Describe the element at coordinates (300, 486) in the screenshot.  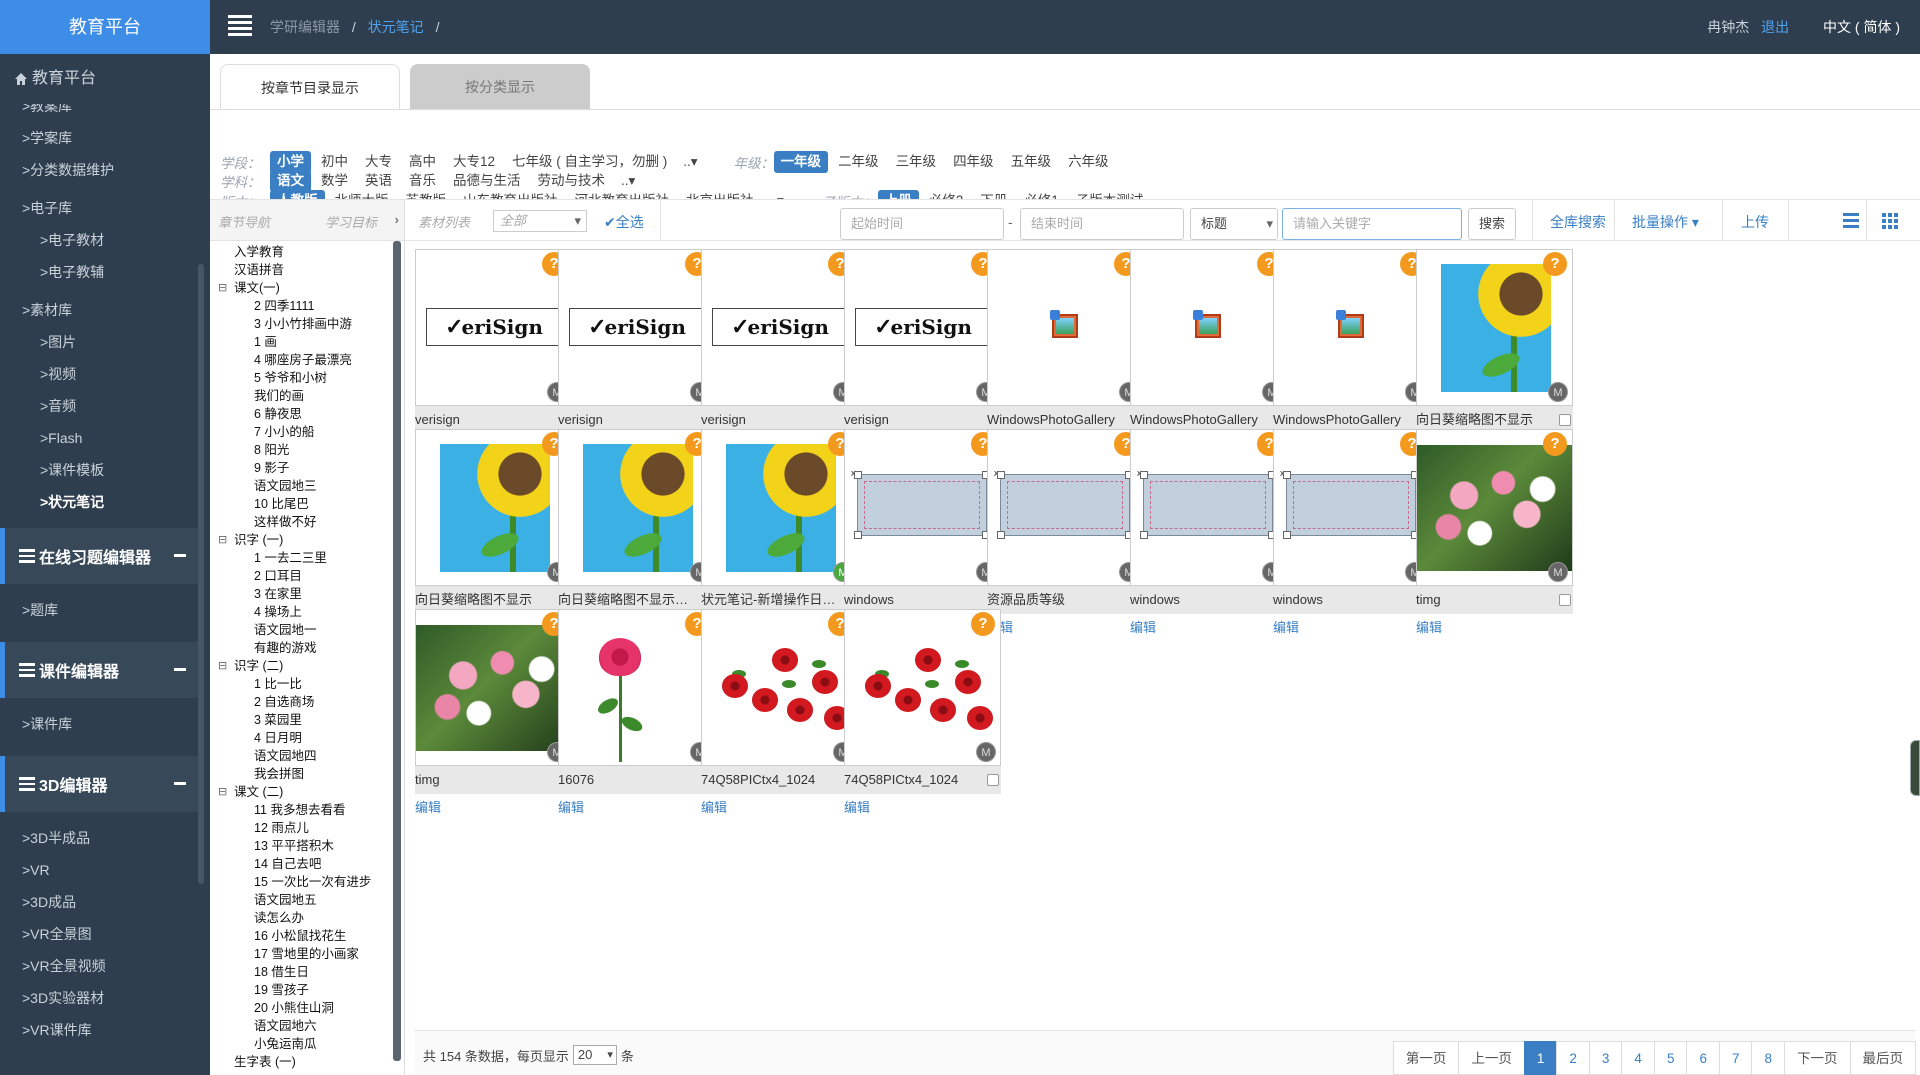
I see `tree-node: 语文园地三` at that location.